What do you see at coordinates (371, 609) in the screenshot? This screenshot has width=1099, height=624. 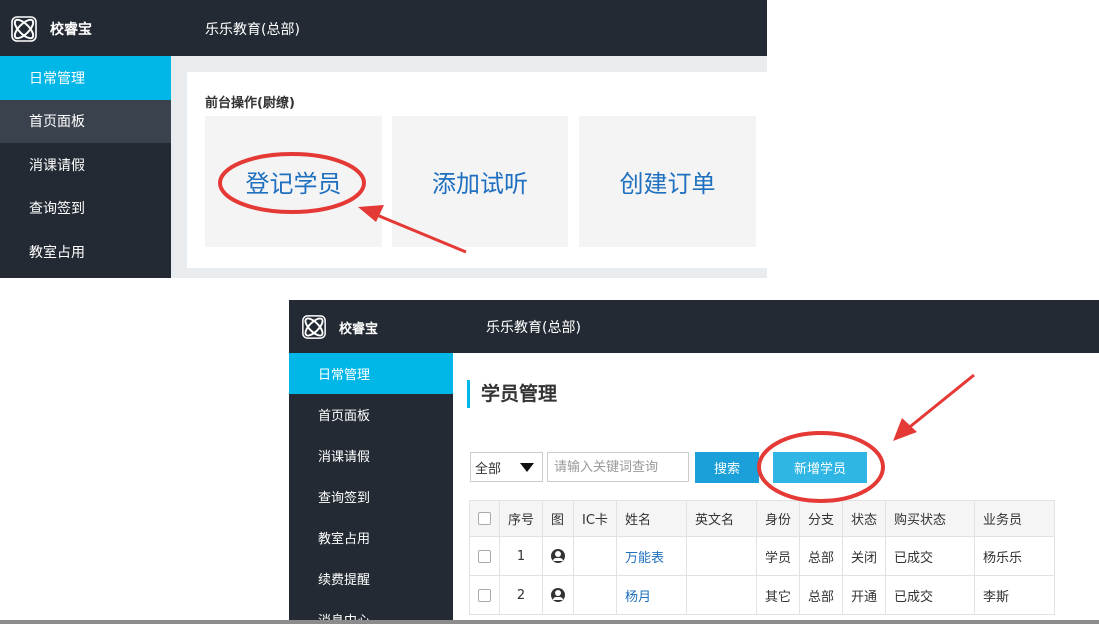 I see `sidebar-item-messages: 消息中心` at bounding box center [371, 609].